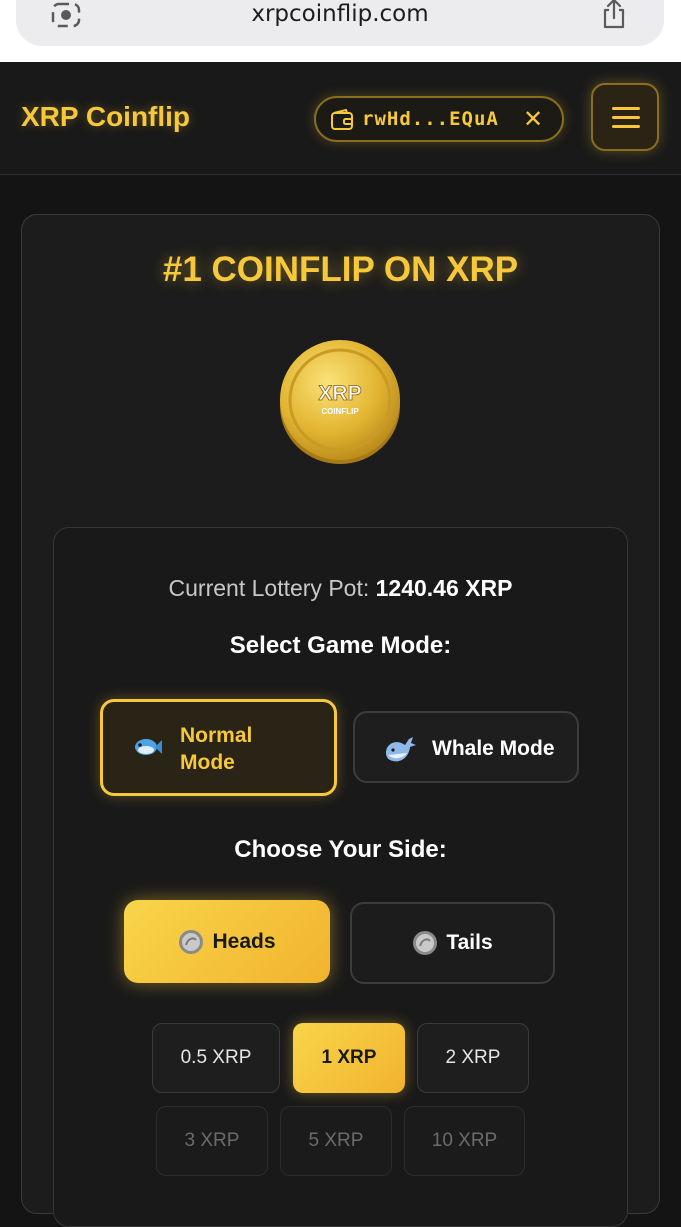  What do you see at coordinates (430, 119) in the screenshot?
I see `wallet-address: rwHd...EQuA` at bounding box center [430, 119].